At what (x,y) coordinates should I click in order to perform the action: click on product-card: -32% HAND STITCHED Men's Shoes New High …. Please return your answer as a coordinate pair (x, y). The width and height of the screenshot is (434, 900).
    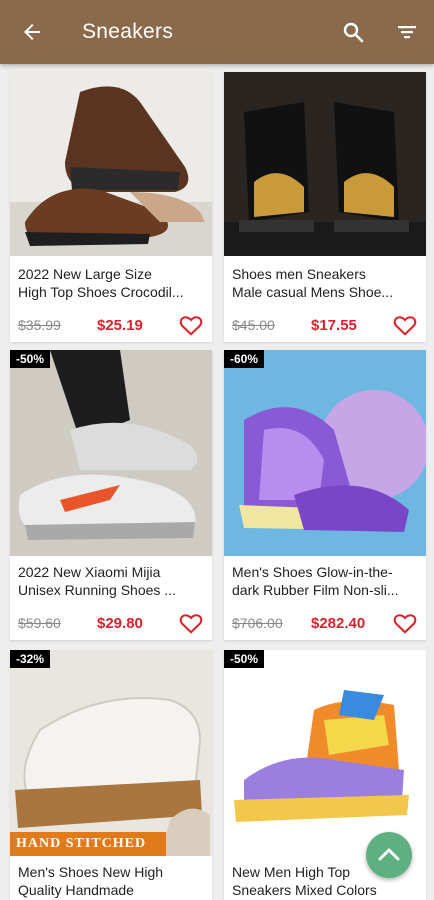
    Looking at the image, I should click on (111, 775).